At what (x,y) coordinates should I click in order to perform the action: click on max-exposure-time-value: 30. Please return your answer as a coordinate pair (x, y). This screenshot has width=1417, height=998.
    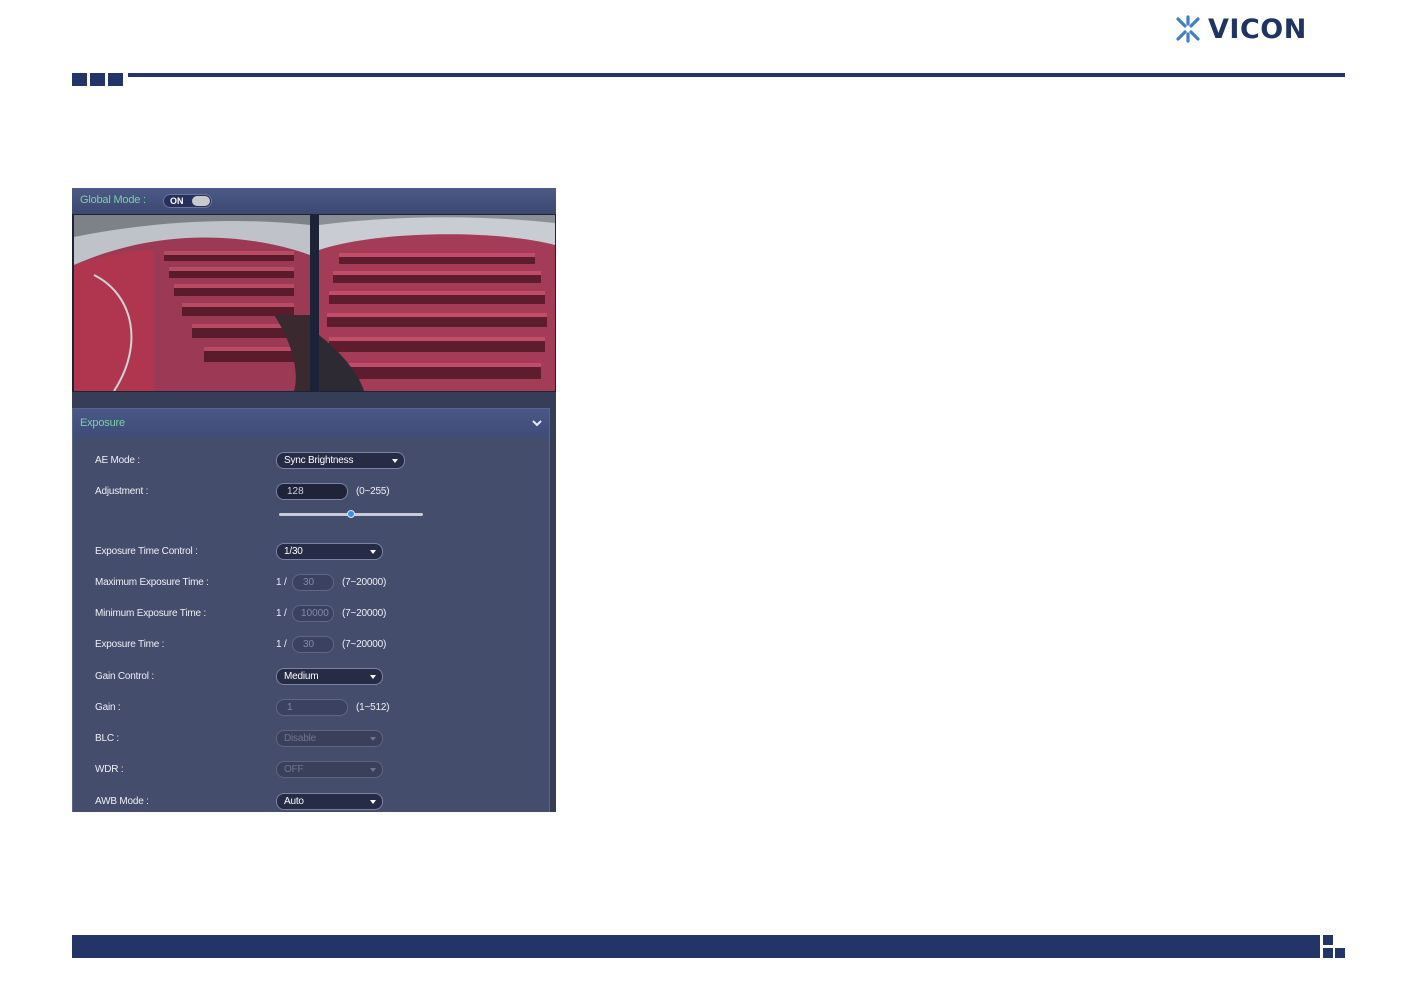
    Looking at the image, I should click on (309, 582).